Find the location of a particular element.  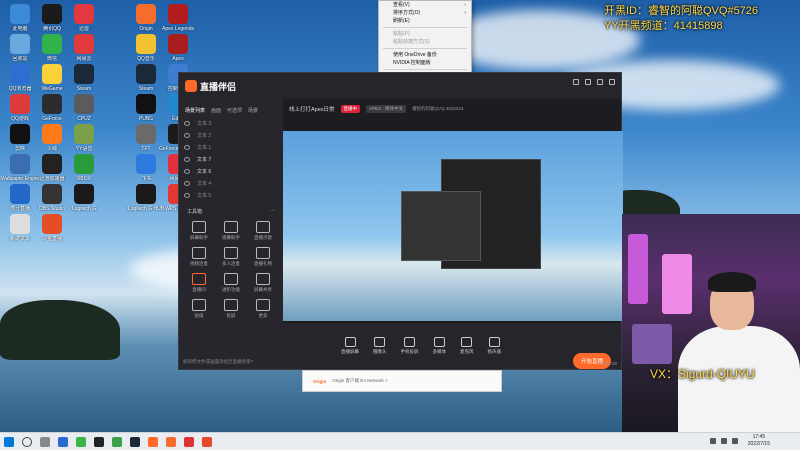

desktop-icon: Logitech G is located at coordinates (84, 198).